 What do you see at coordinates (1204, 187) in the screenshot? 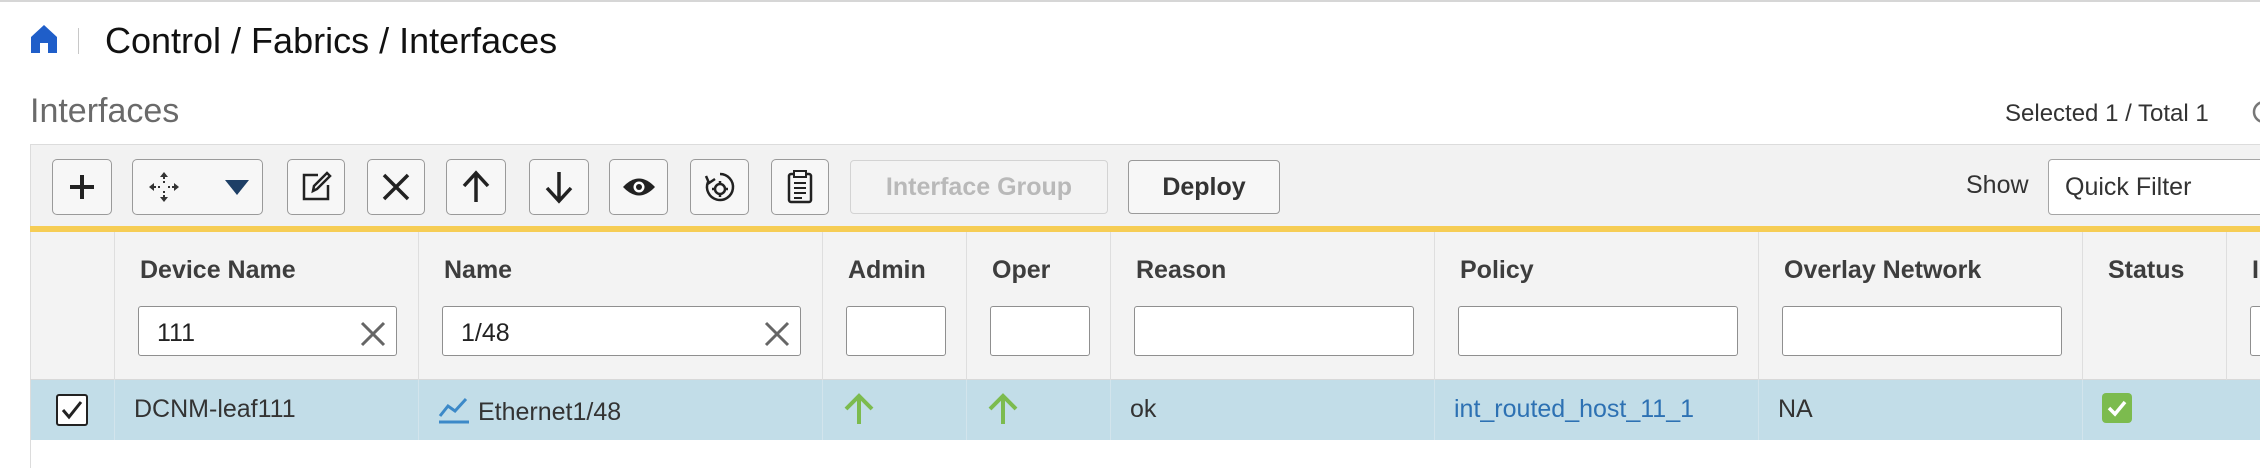
I see `deploy-button: Deploy` at bounding box center [1204, 187].